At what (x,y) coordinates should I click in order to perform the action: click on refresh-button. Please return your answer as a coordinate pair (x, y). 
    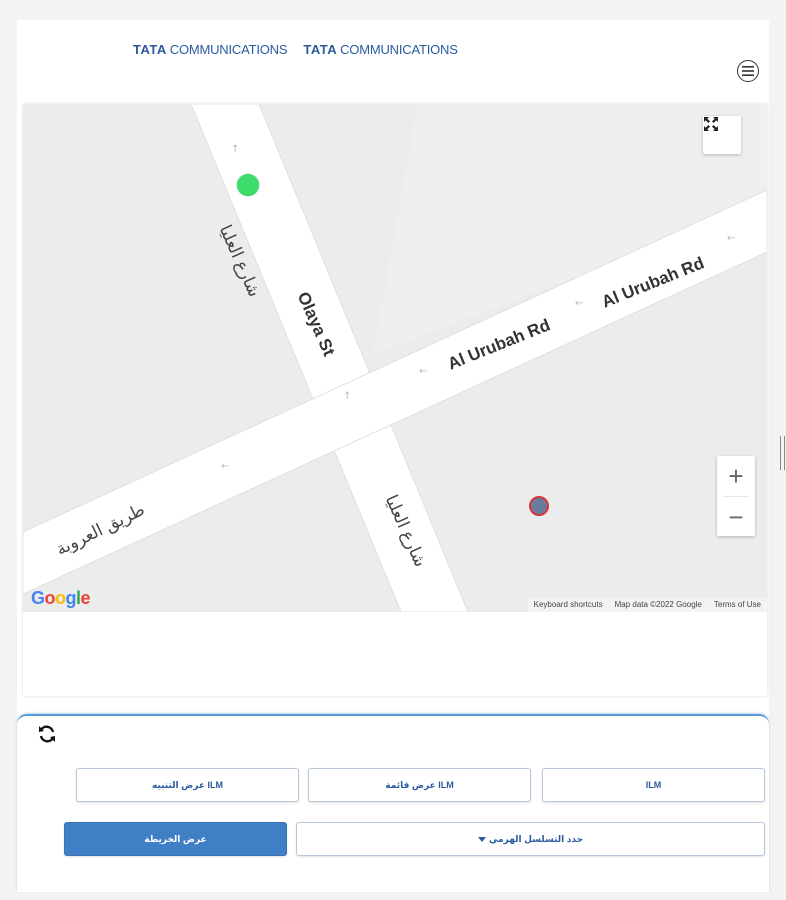
    Looking at the image, I should click on (47, 734).